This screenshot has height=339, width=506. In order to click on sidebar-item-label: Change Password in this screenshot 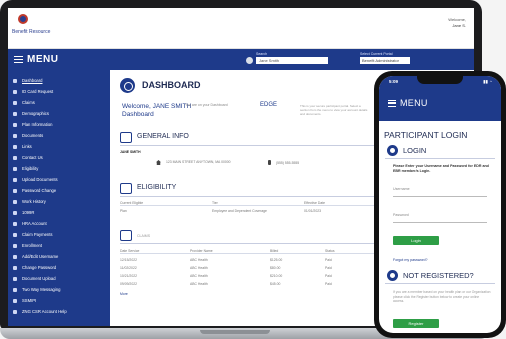, I will do `click(39, 267)`.